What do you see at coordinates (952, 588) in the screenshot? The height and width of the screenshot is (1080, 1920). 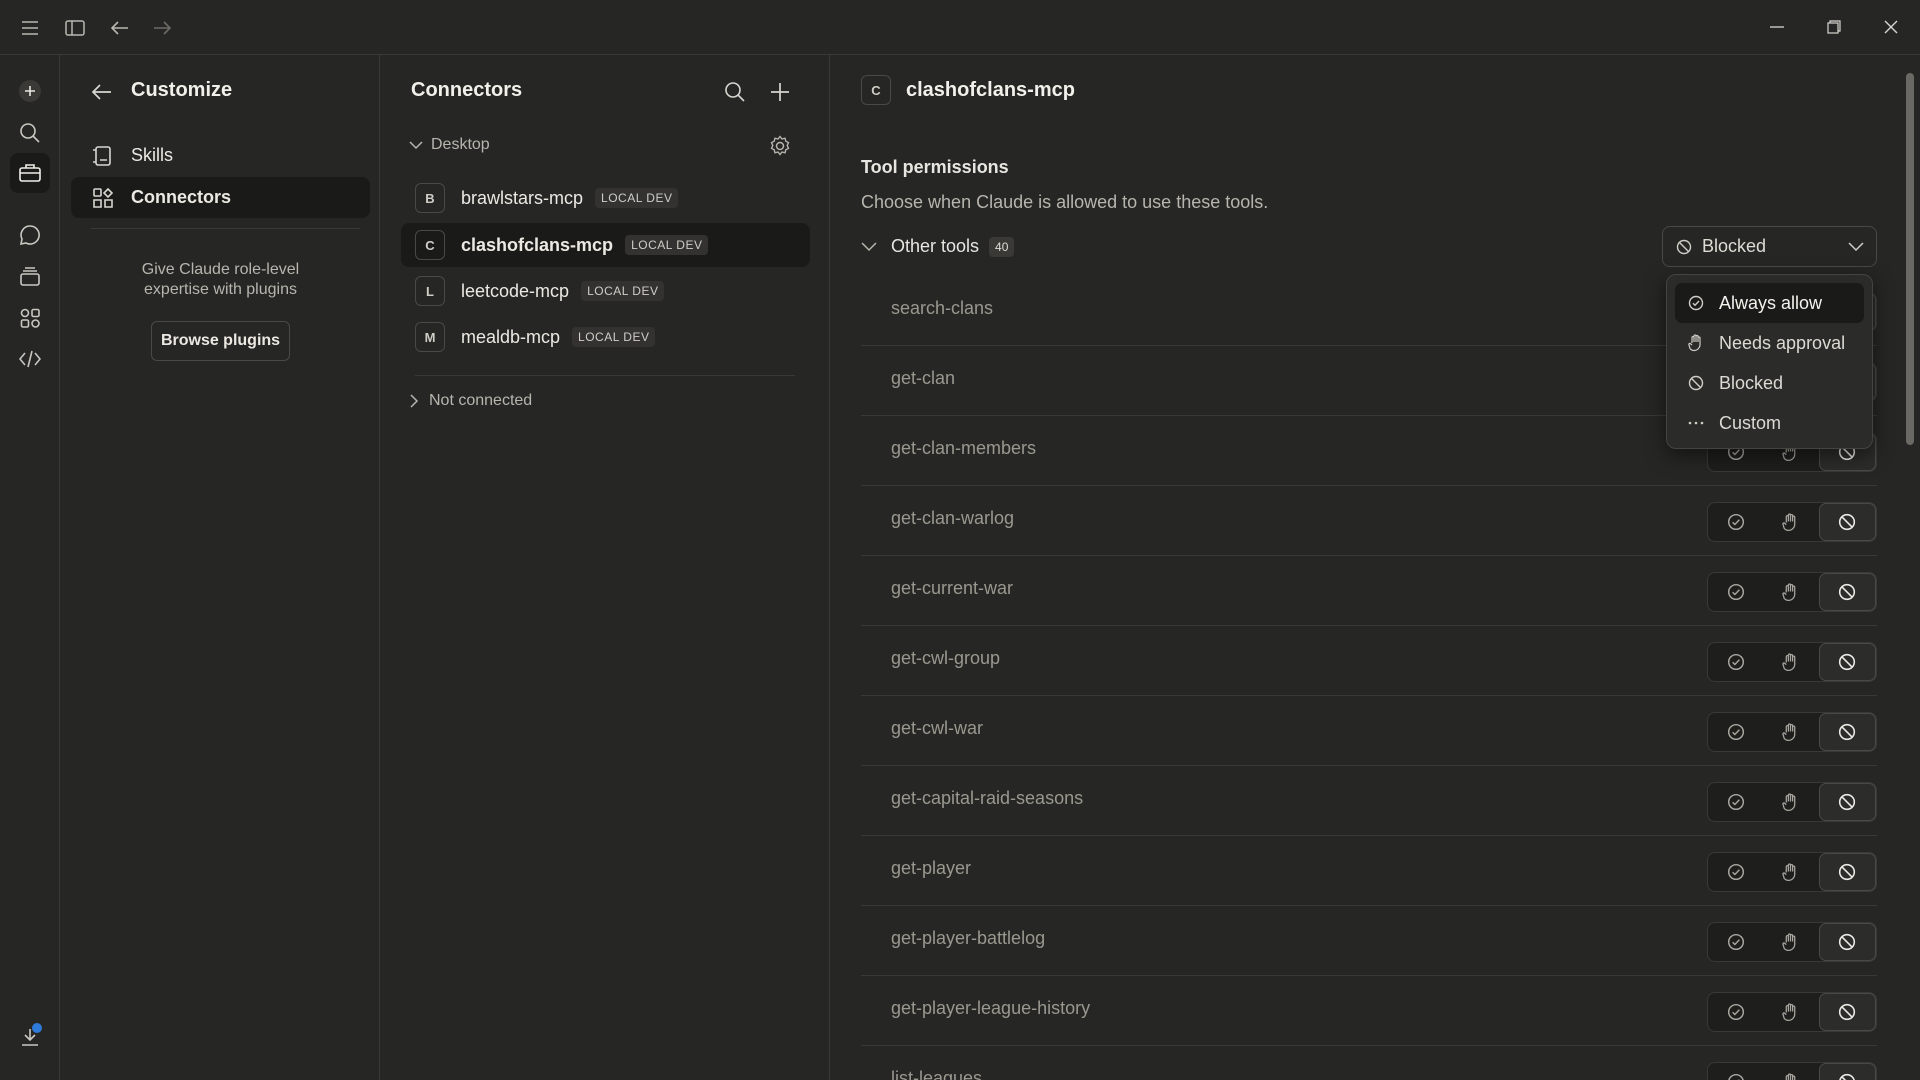 I see `tool-name: get-current-war` at bounding box center [952, 588].